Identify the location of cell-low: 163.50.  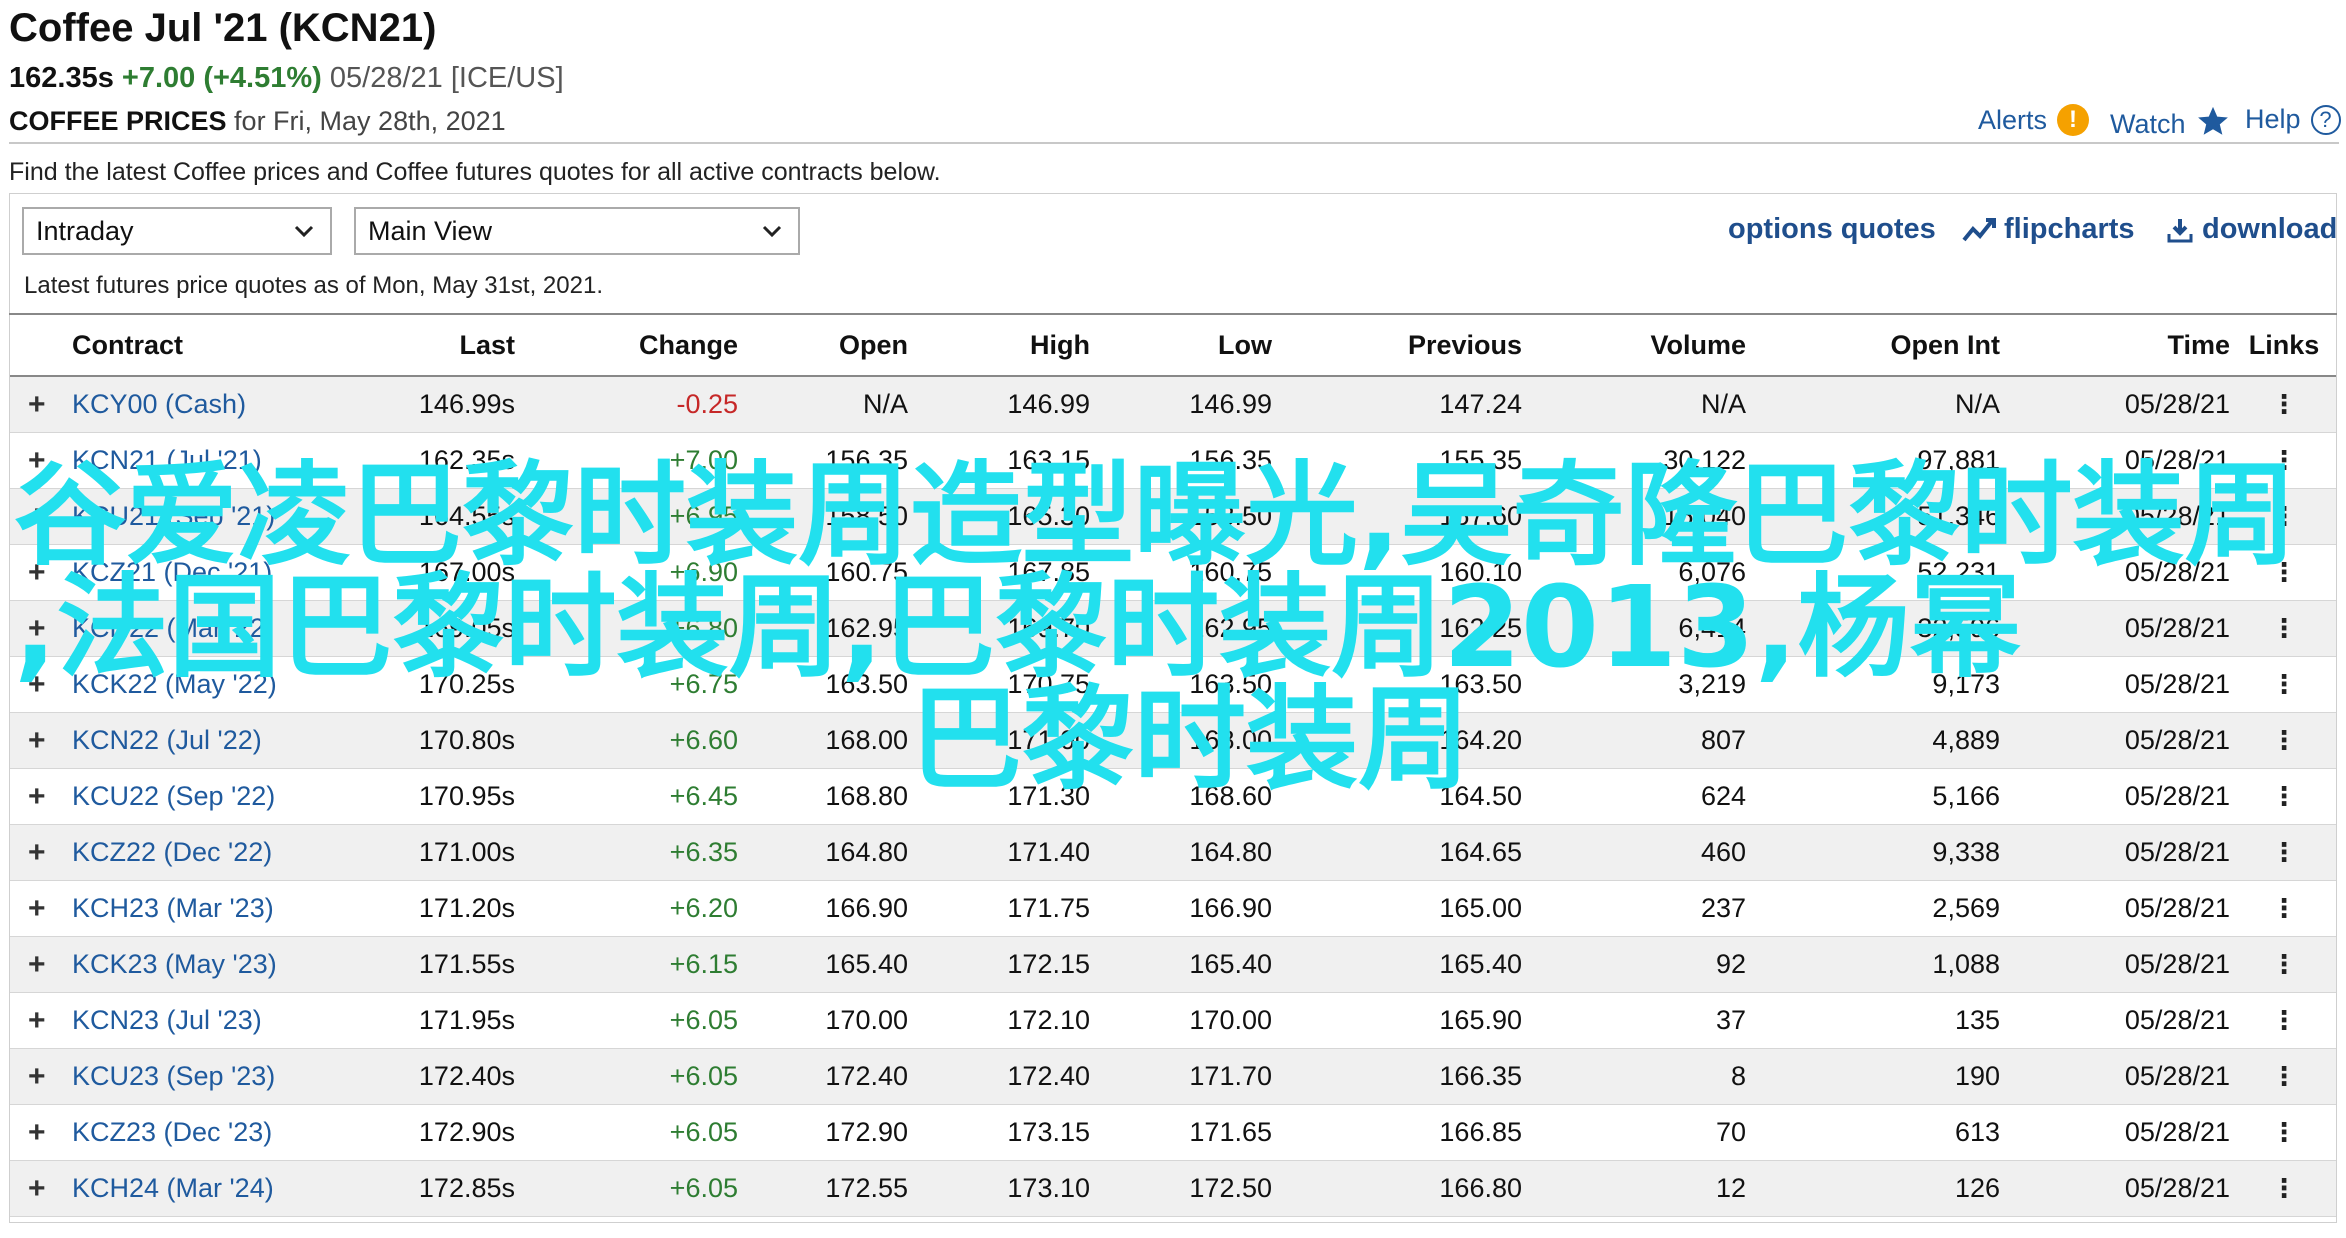
(1230, 684).